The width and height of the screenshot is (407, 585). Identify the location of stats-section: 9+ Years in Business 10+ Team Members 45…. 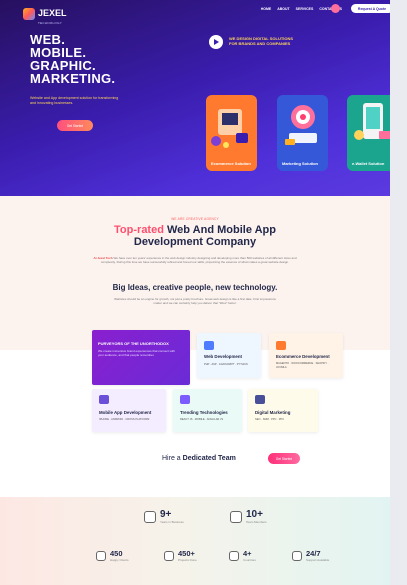
(195, 541).